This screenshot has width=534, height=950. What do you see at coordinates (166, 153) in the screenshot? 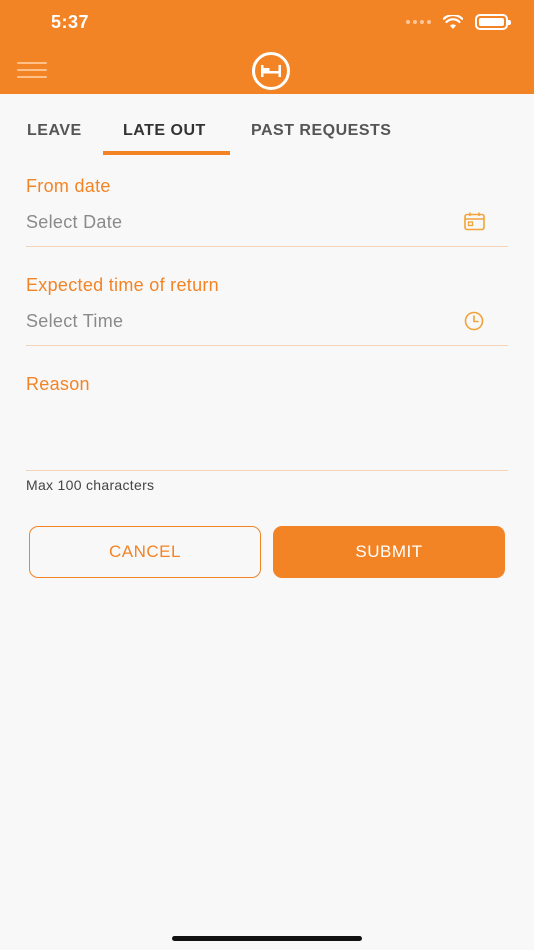
I see `active-tab-indicator` at bounding box center [166, 153].